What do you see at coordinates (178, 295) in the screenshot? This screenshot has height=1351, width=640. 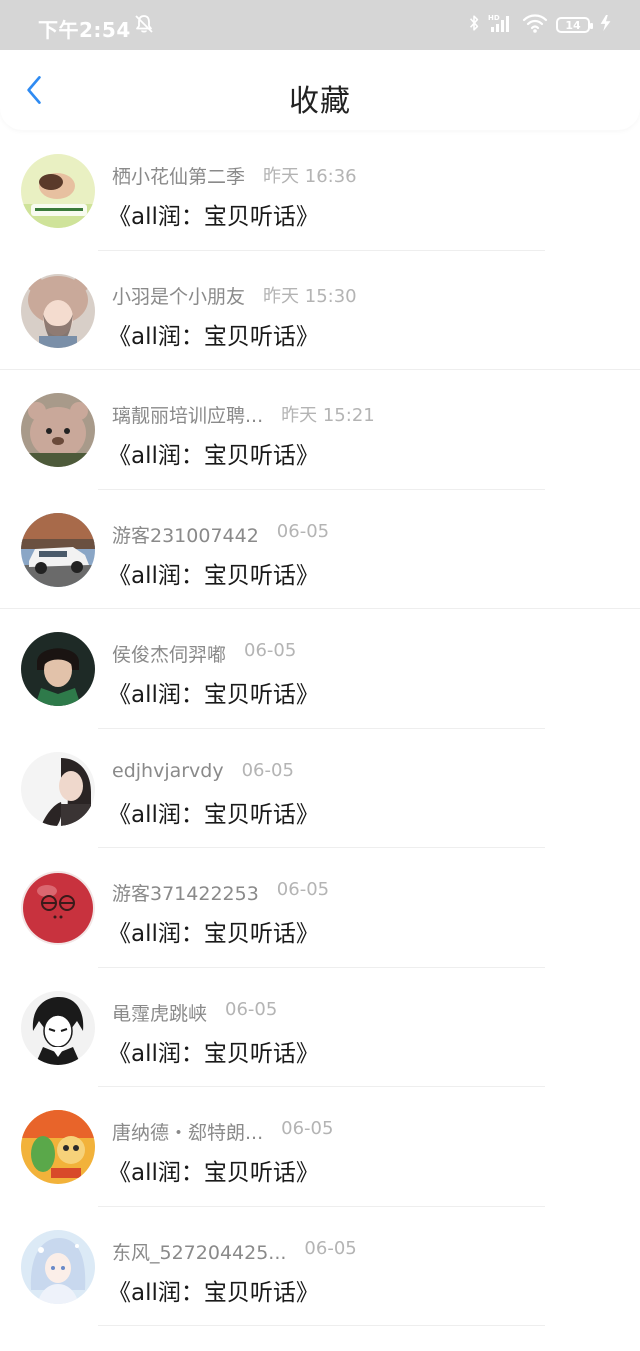 I see `favorite-user-name: 小羽是个小朋友` at bounding box center [178, 295].